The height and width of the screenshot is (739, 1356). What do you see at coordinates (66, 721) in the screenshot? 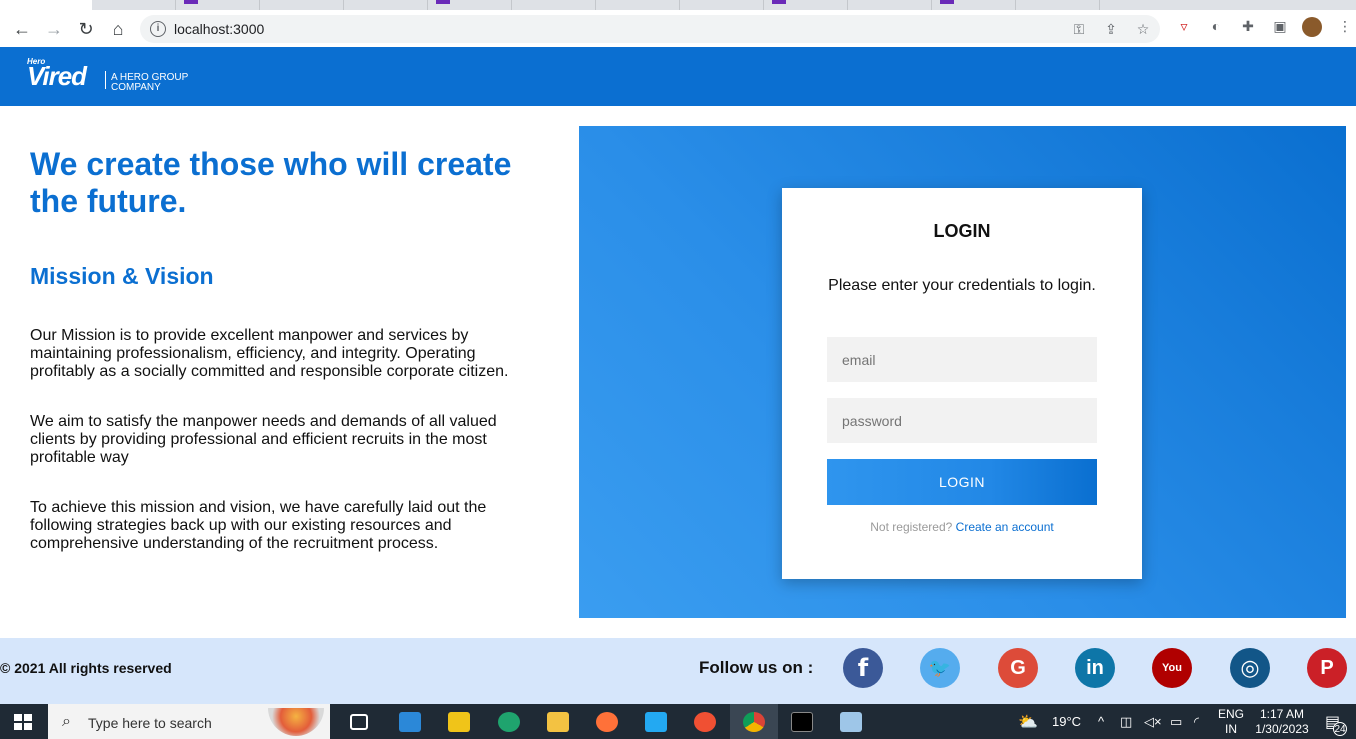
I see `search-icon: ⌕` at bounding box center [66, 721].